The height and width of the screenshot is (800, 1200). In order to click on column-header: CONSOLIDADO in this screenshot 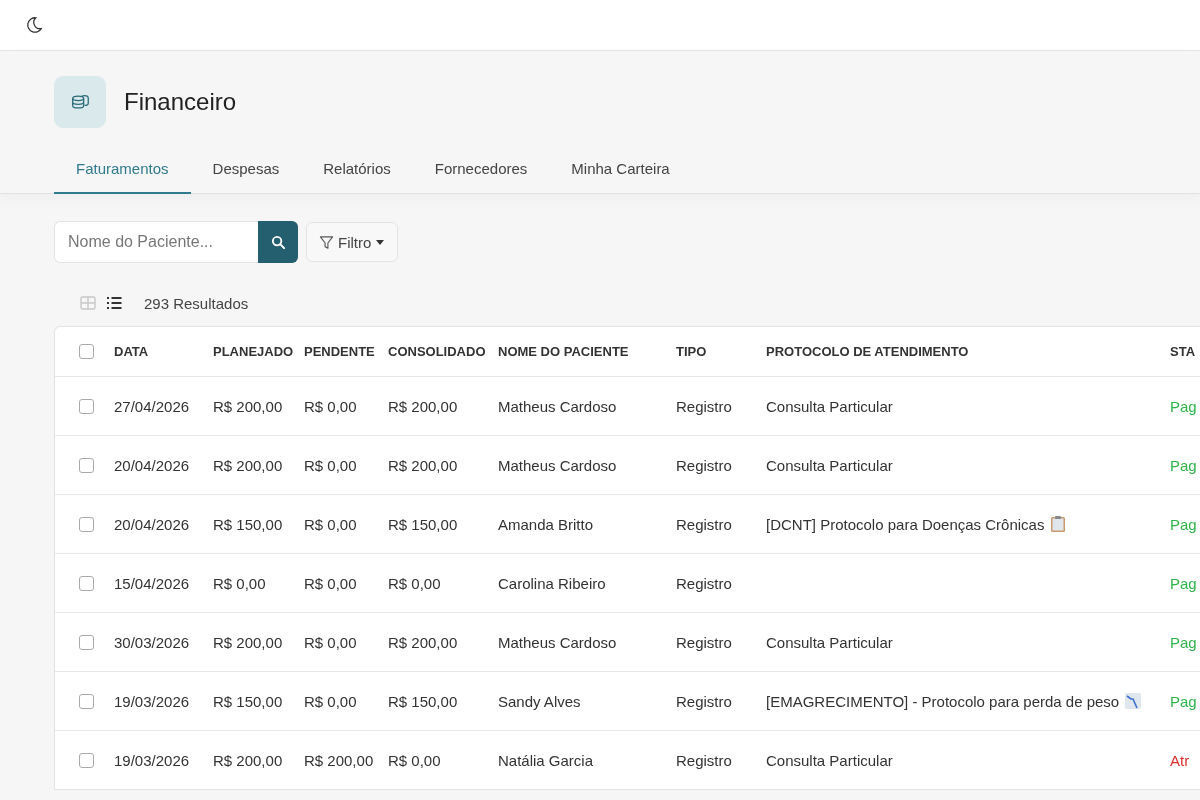, I will do `click(437, 351)`.